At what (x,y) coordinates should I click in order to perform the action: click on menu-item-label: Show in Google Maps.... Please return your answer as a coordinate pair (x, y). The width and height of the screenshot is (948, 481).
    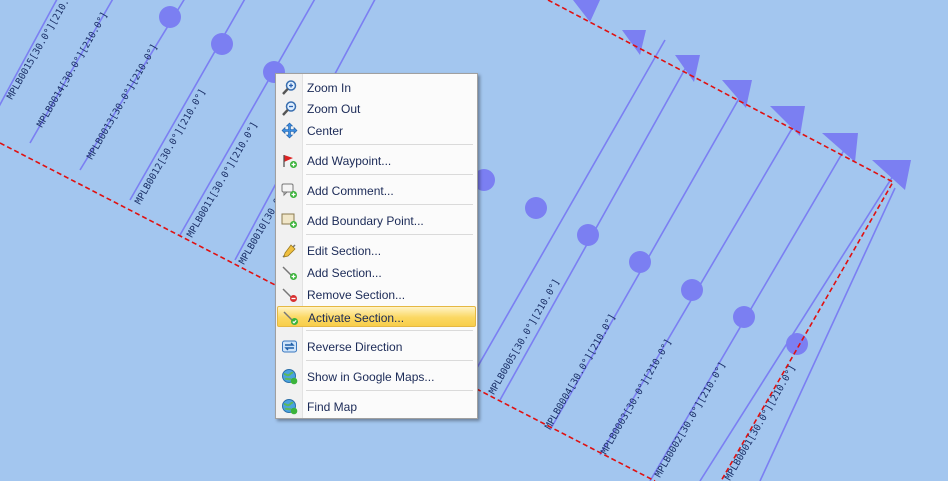
    Looking at the image, I should click on (371, 377).